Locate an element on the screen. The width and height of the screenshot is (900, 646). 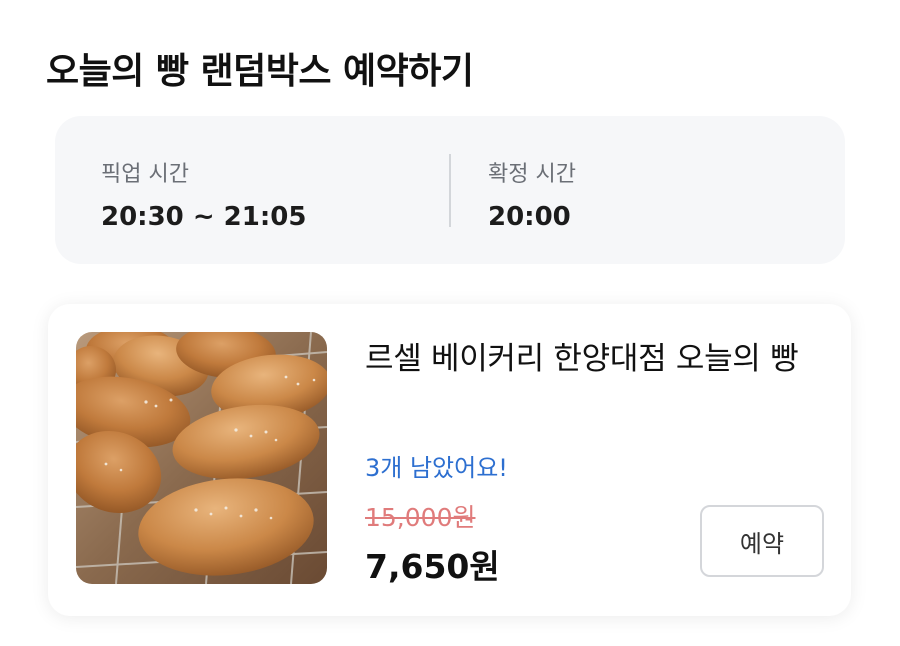
remaining-count: 3개 남았어요! is located at coordinates (436, 468).